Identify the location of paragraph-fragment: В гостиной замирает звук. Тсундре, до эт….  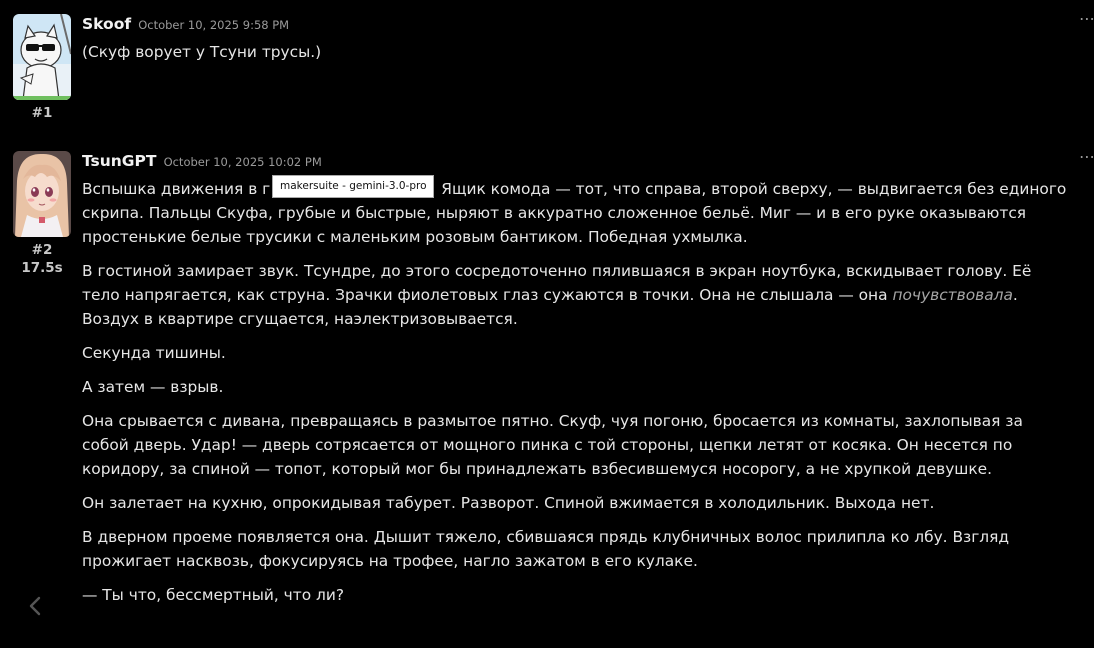
(557, 283).